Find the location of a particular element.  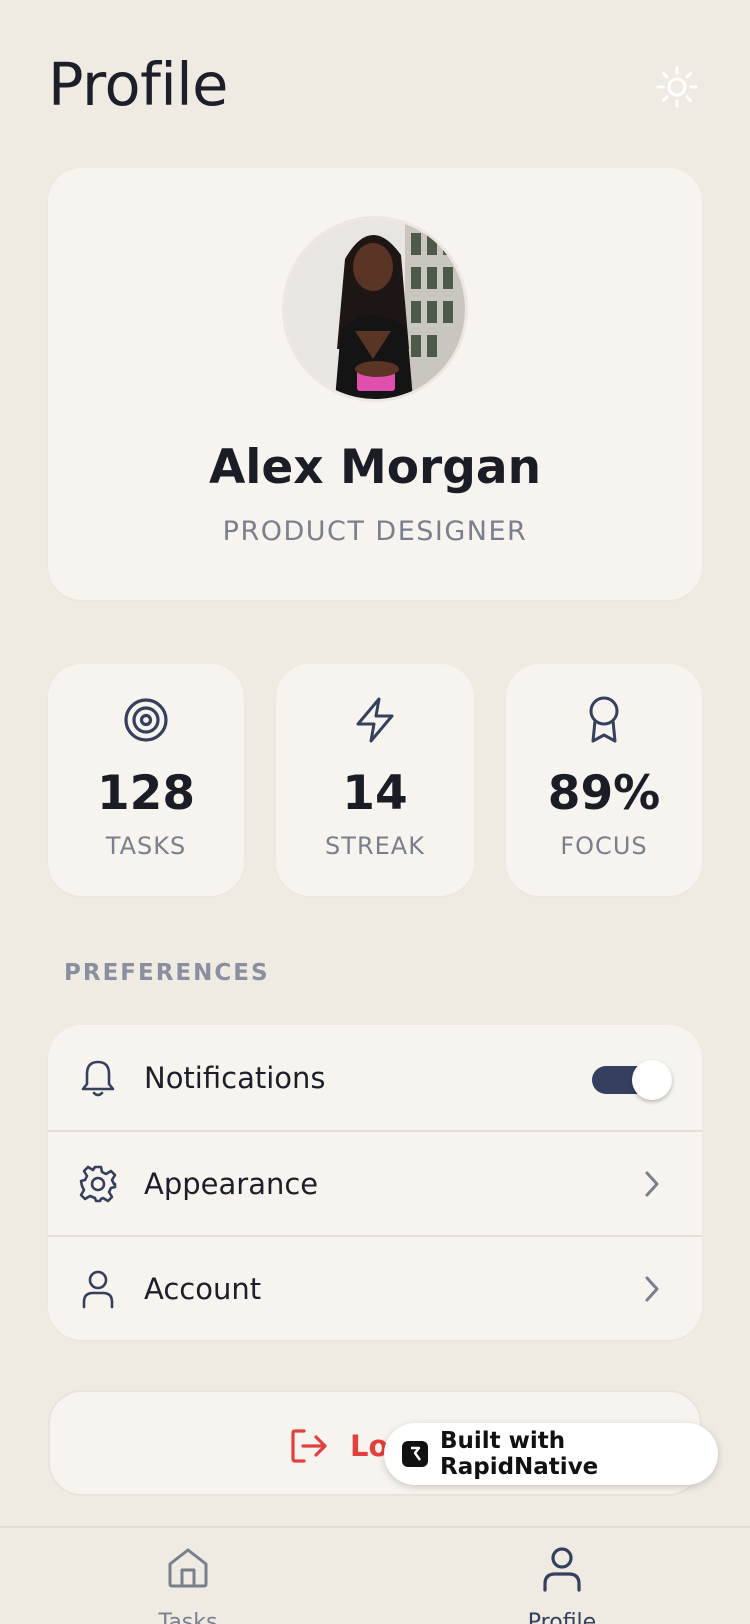

theme-toggle-button is located at coordinates (677, 87).